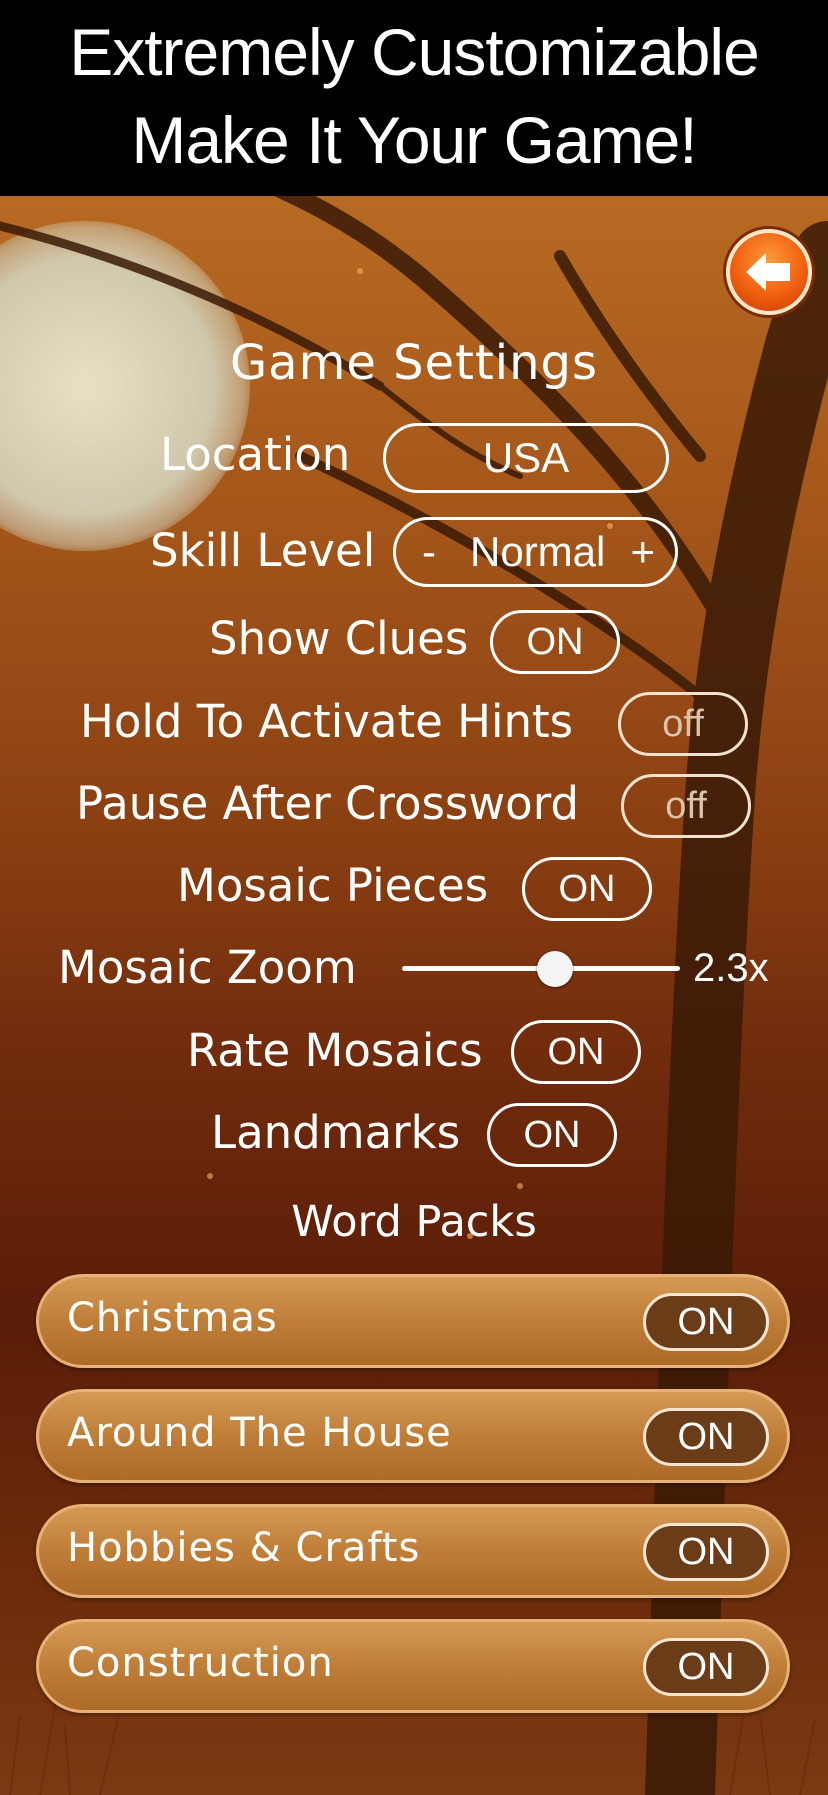  Describe the element at coordinates (335, 1050) in the screenshot. I see `rate-mosaics-label: Rate Mosaics` at that location.